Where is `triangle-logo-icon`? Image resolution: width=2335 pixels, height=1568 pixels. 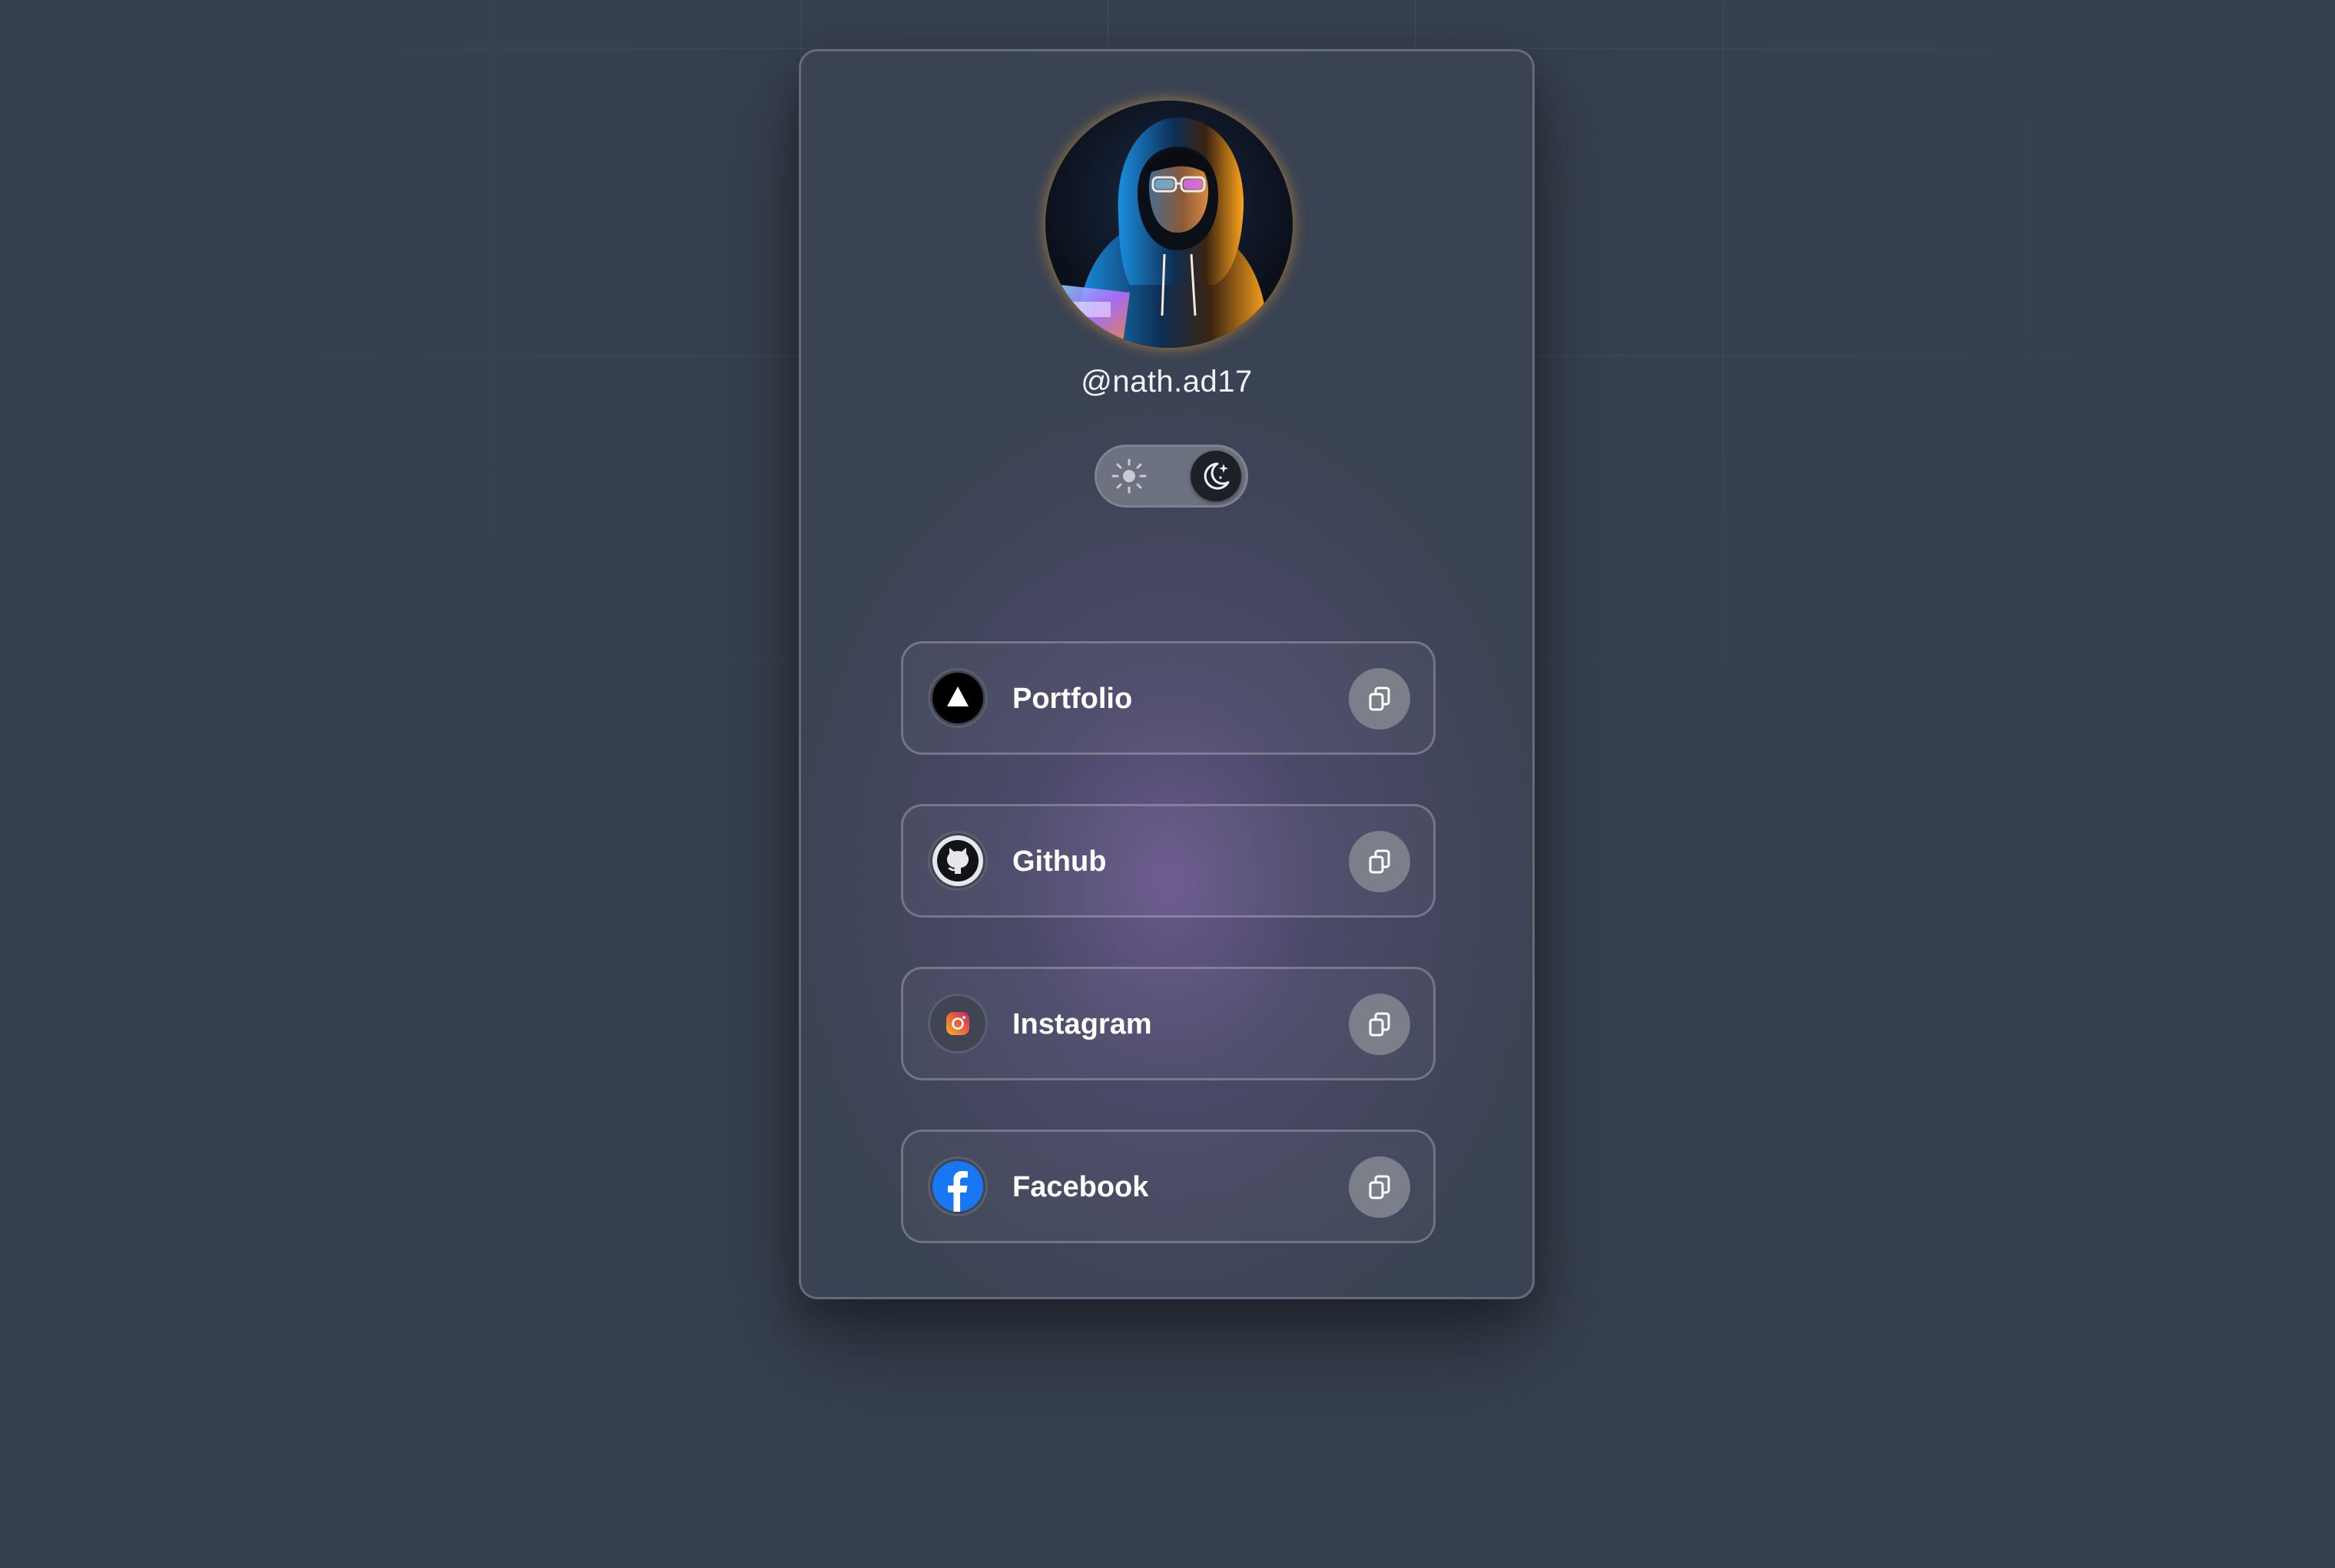 triangle-logo-icon is located at coordinates (958, 698).